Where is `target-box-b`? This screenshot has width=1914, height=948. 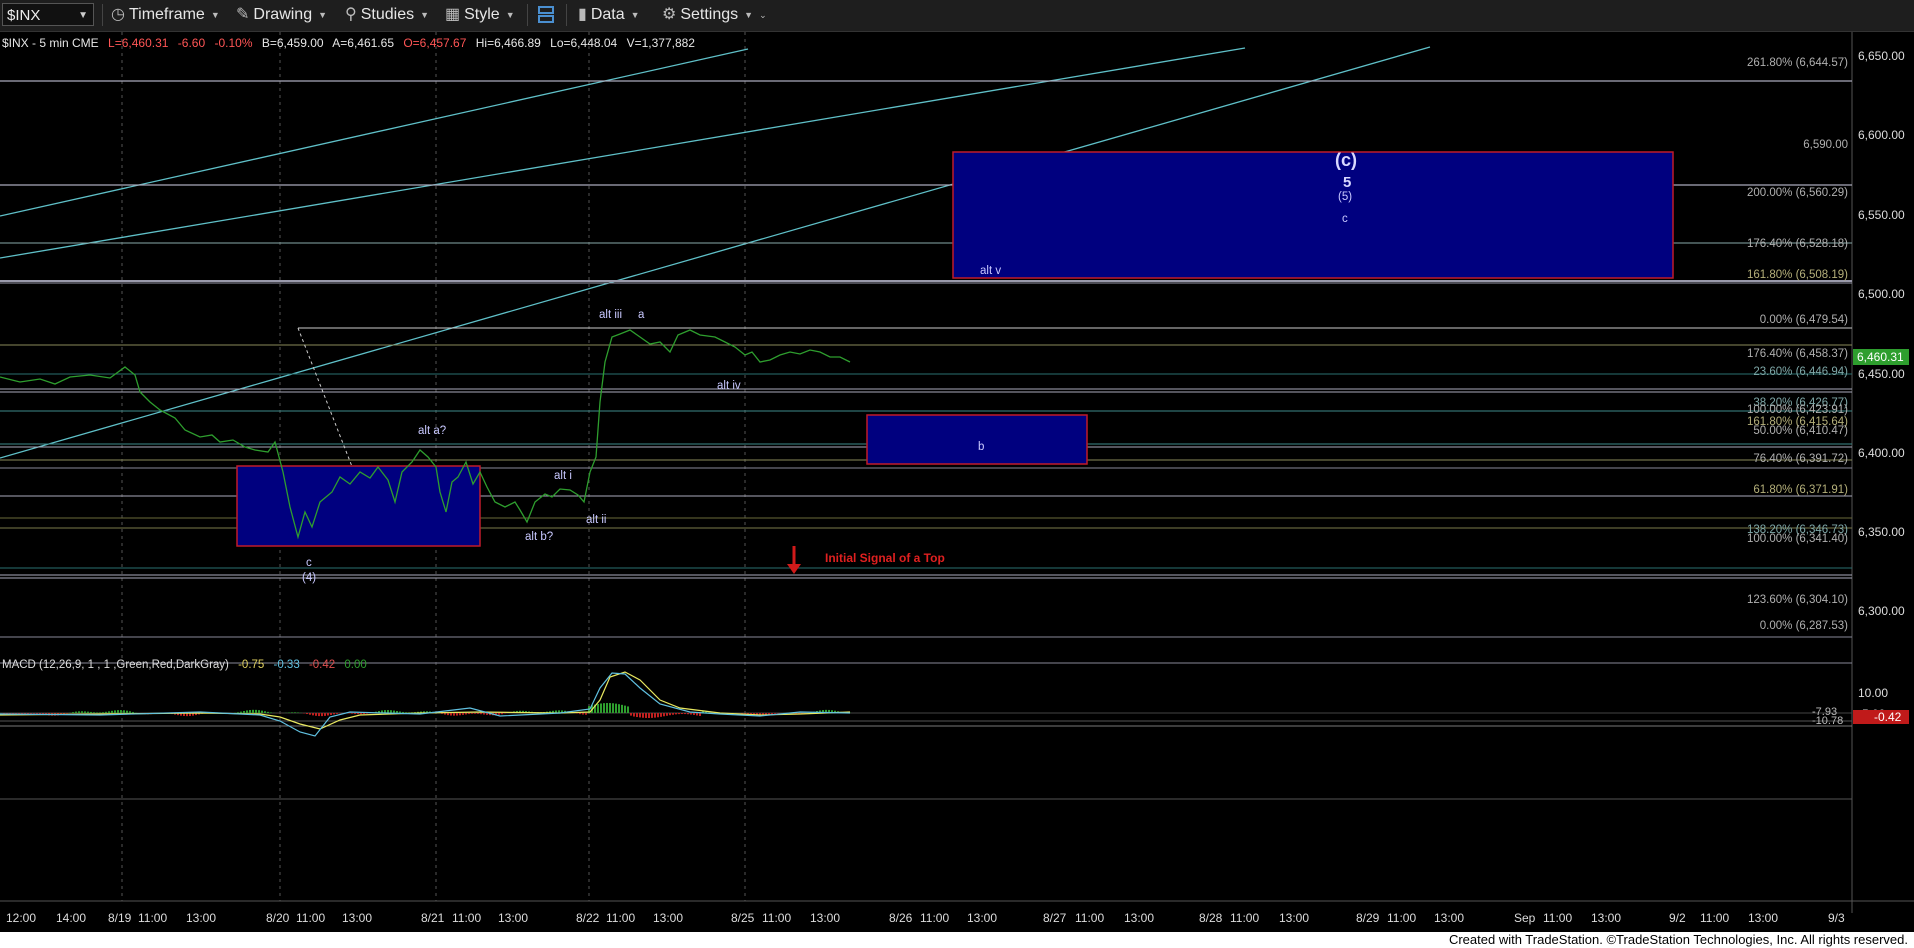
target-box-b is located at coordinates (977, 439).